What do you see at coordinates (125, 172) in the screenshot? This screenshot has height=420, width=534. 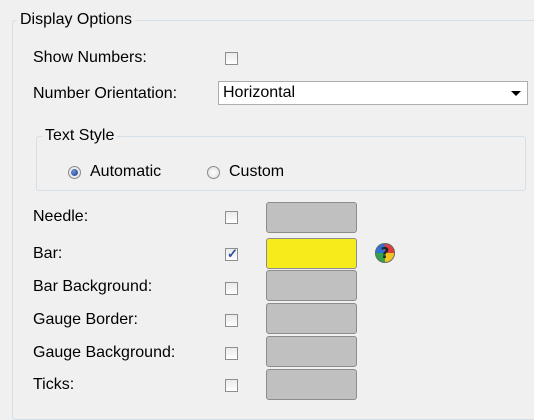 I see `radio-automatic-label: Automatic` at bounding box center [125, 172].